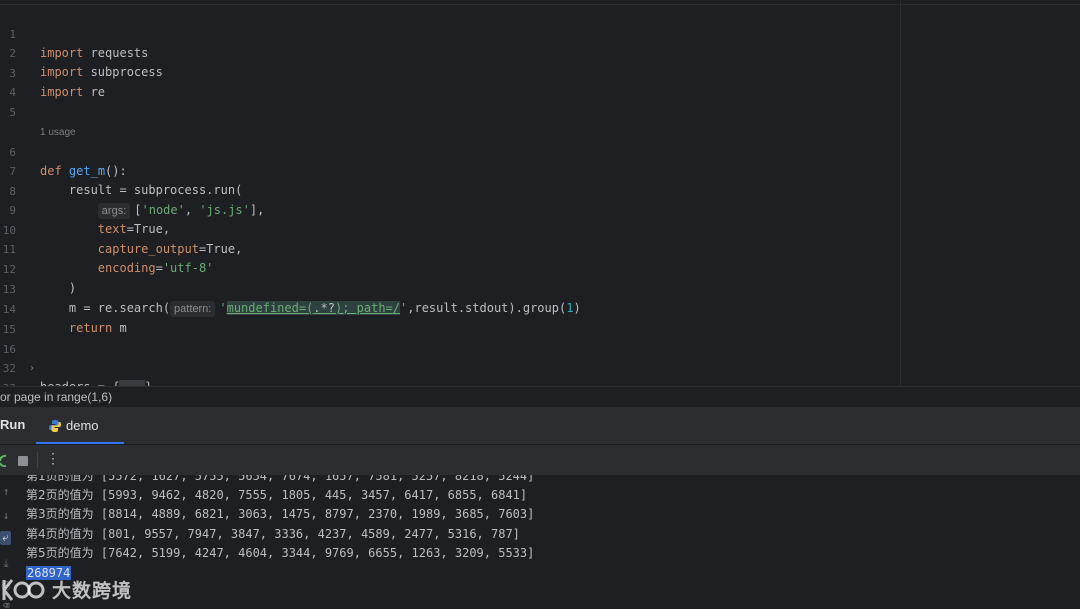  I want to click on code-line-2: 2 import subprocess, so click(450, 52).